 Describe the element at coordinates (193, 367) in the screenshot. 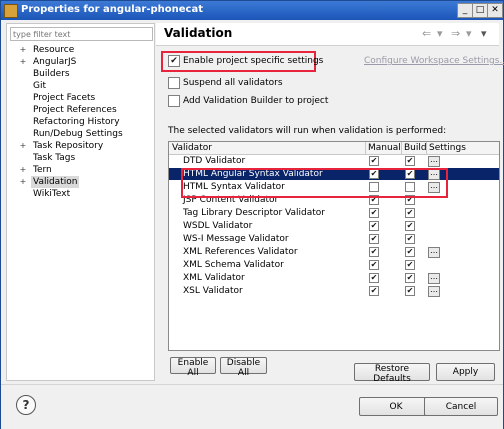

I see `enable-all-button: Enable All` at that location.